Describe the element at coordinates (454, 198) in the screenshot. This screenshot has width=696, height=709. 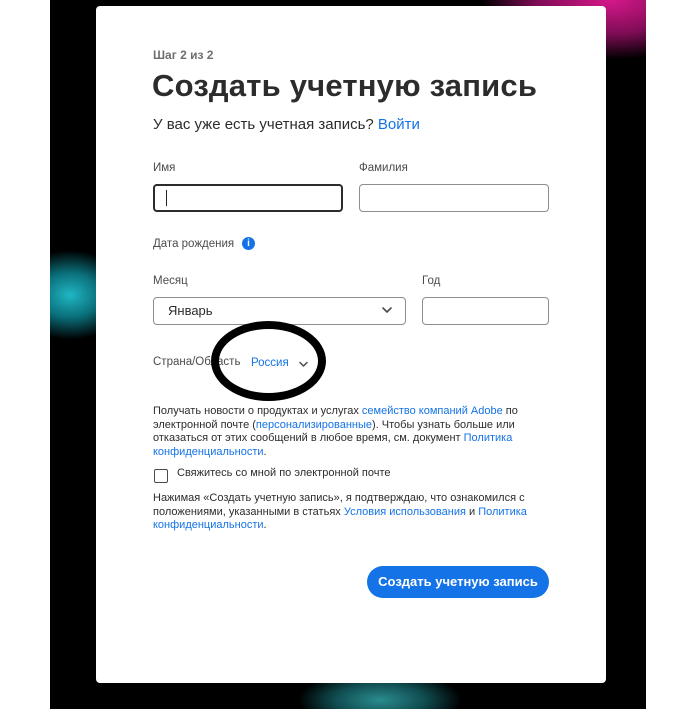
I see `last-name-field` at that location.